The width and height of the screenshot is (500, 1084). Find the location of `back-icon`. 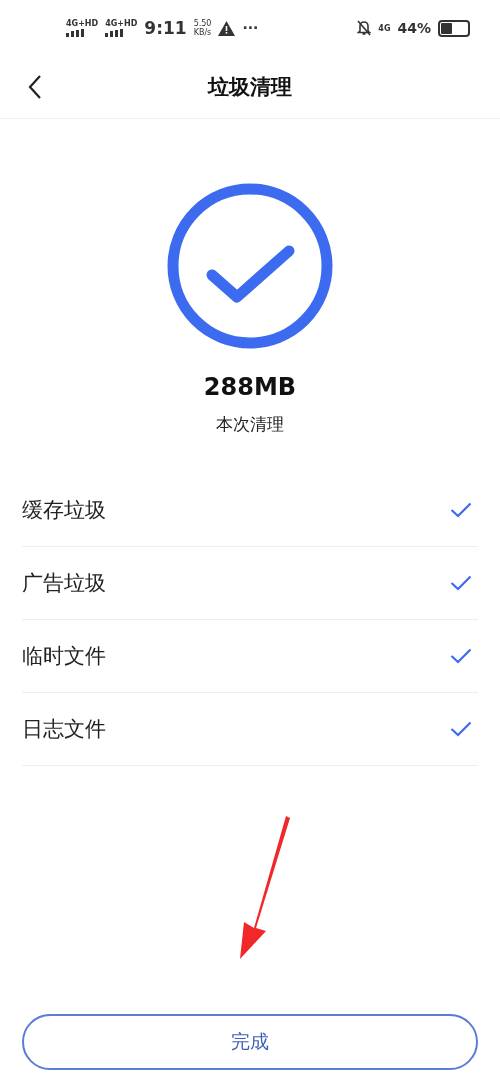

back-icon is located at coordinates (35, 87).